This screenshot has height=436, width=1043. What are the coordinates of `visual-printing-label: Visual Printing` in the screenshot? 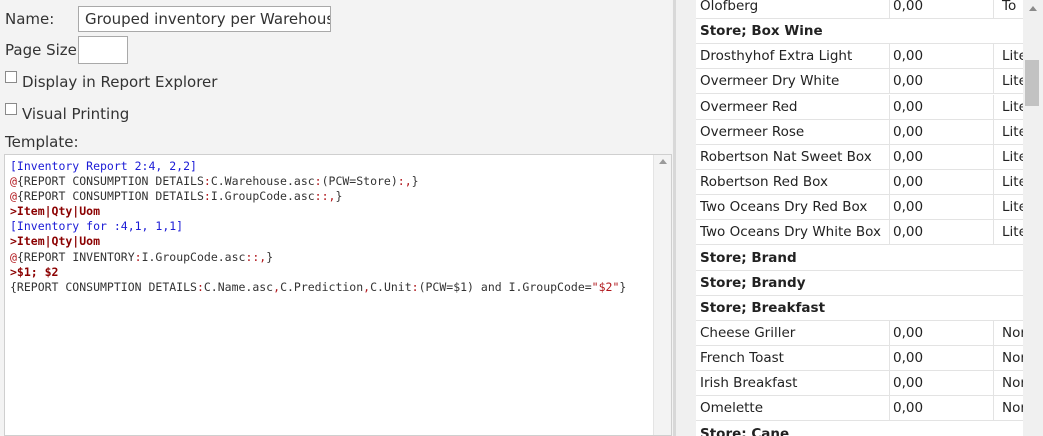 It's located at (76, 114).